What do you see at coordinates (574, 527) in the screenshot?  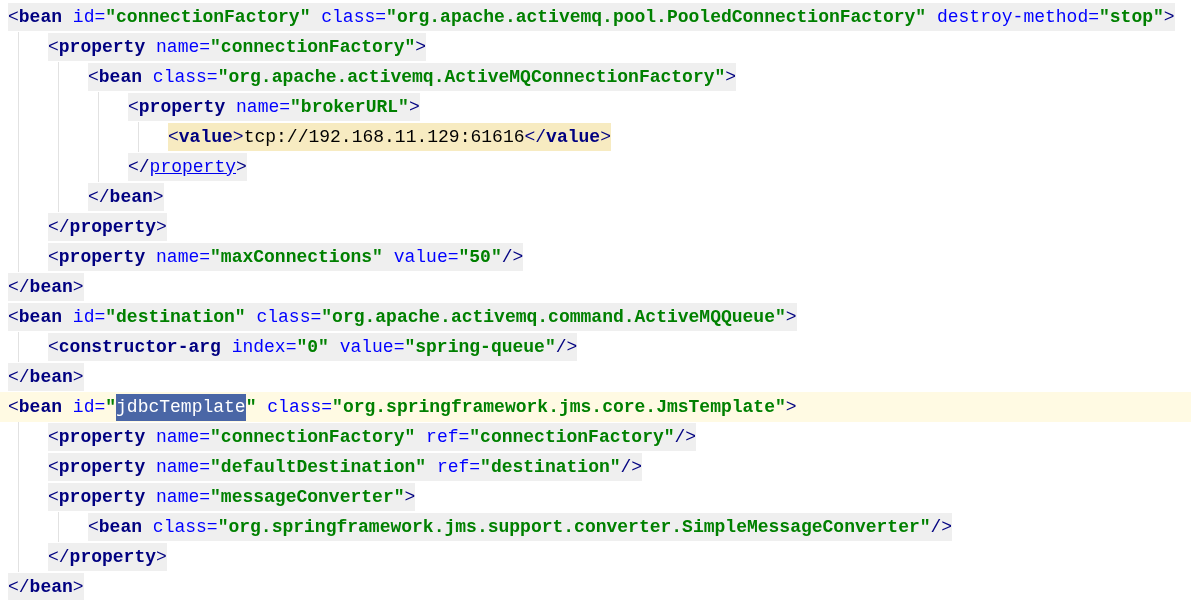 I see `attribute-value: "org.springframework.jms.support.converter.SimpleMessageConverter"` at bounding box center [574, 527].